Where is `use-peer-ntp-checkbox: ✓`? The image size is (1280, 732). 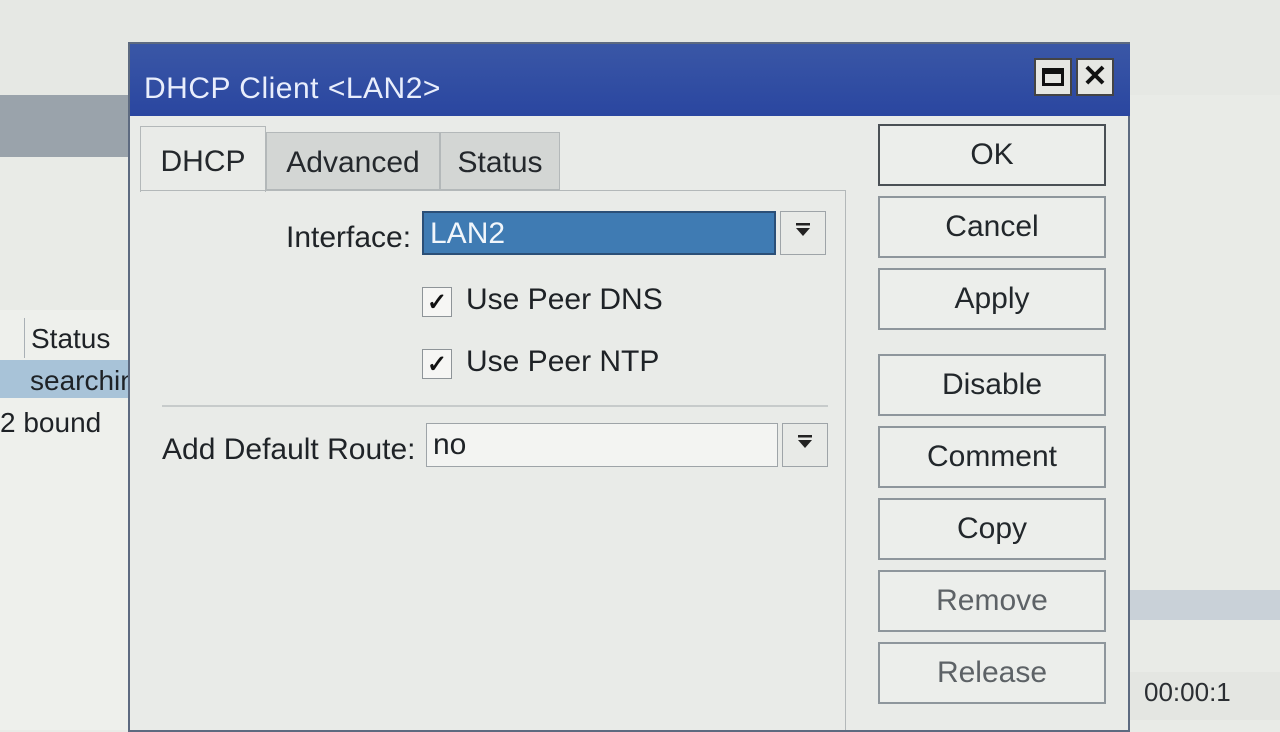 use-peer-ntp-checkbox: ✓ is located at coordinates (437, 364).